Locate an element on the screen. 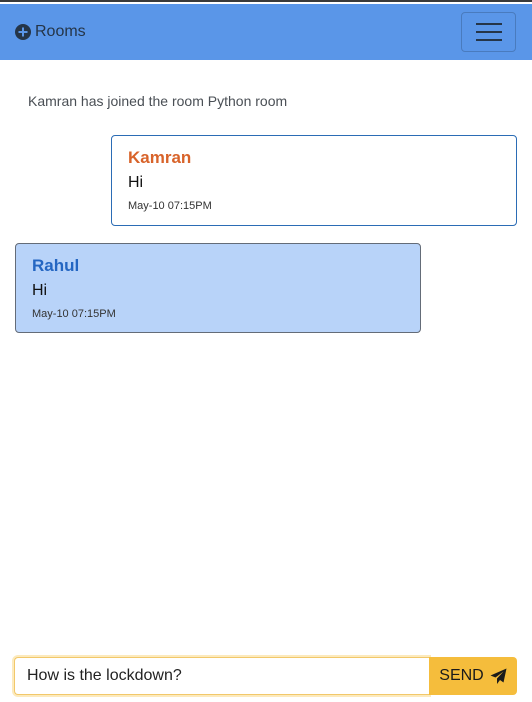 The width and height of the screenshot is (532, 702). send-label: SEND is located at coordinates (461, 675).